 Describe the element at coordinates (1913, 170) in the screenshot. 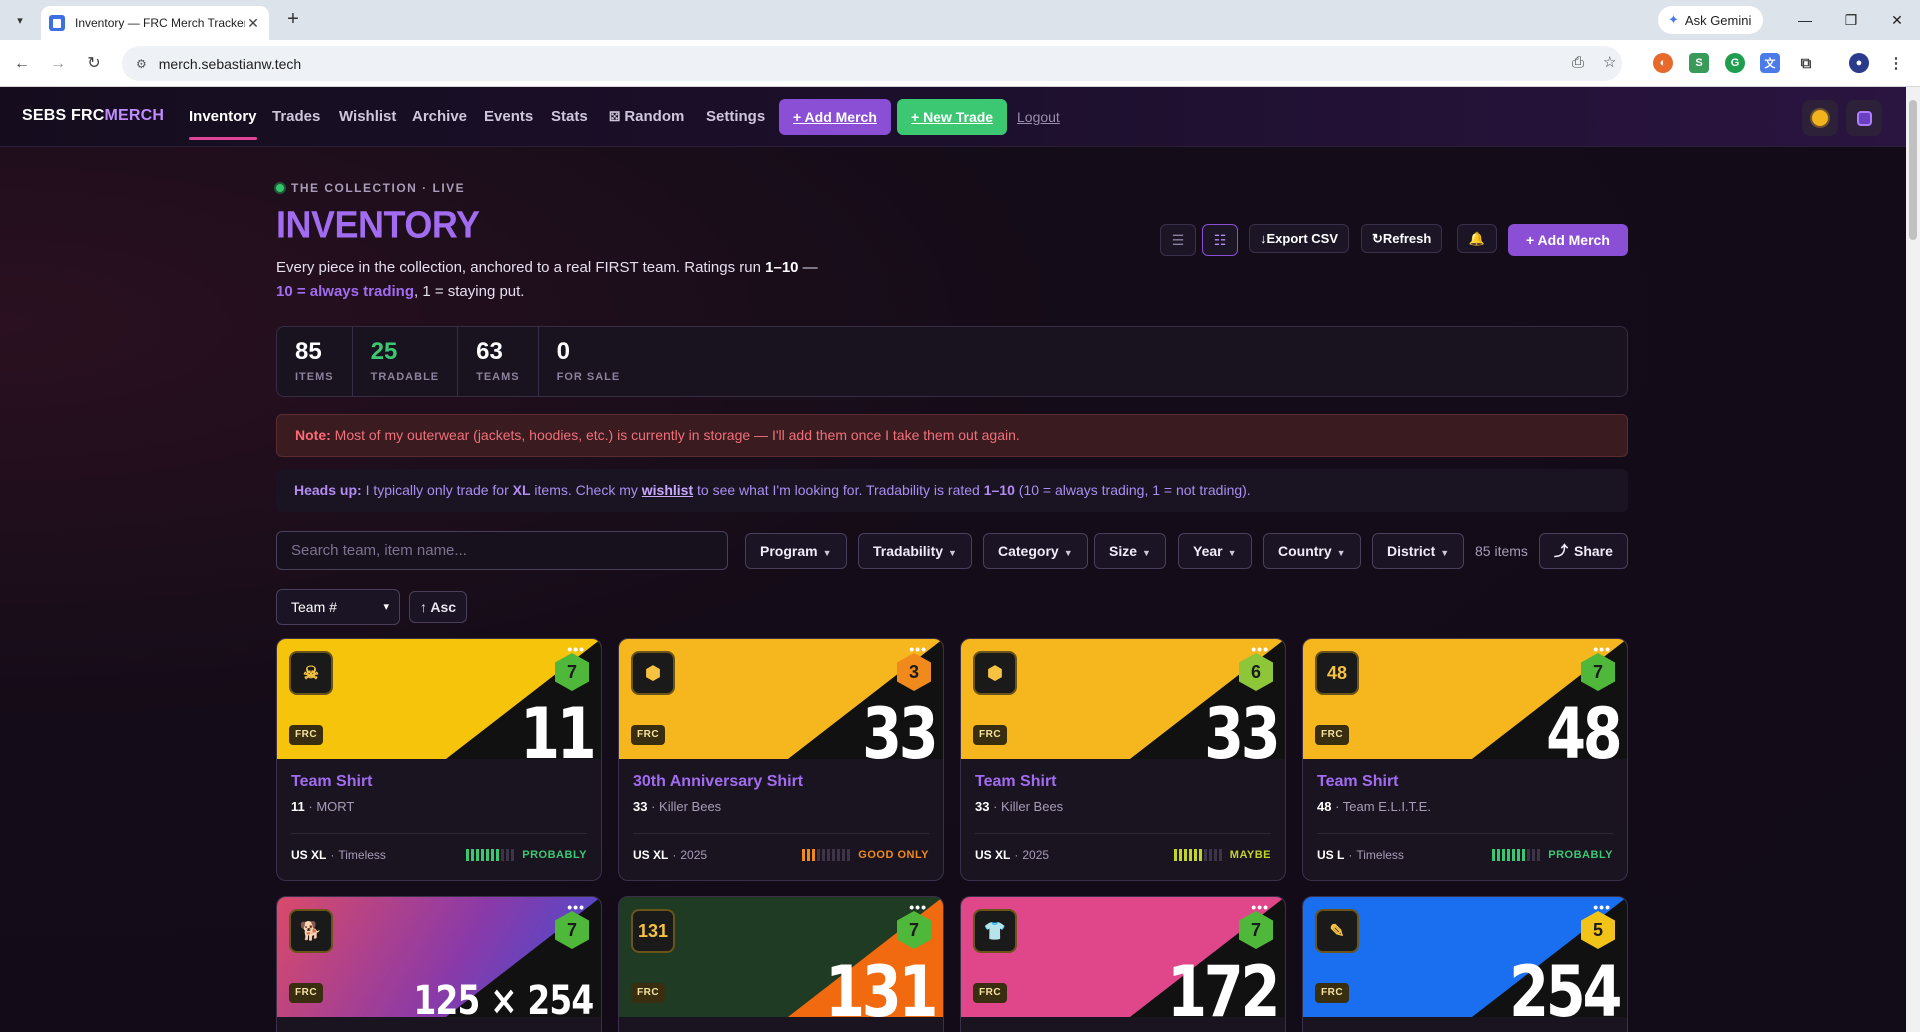

I see `scrollbar-thumb` at that location.